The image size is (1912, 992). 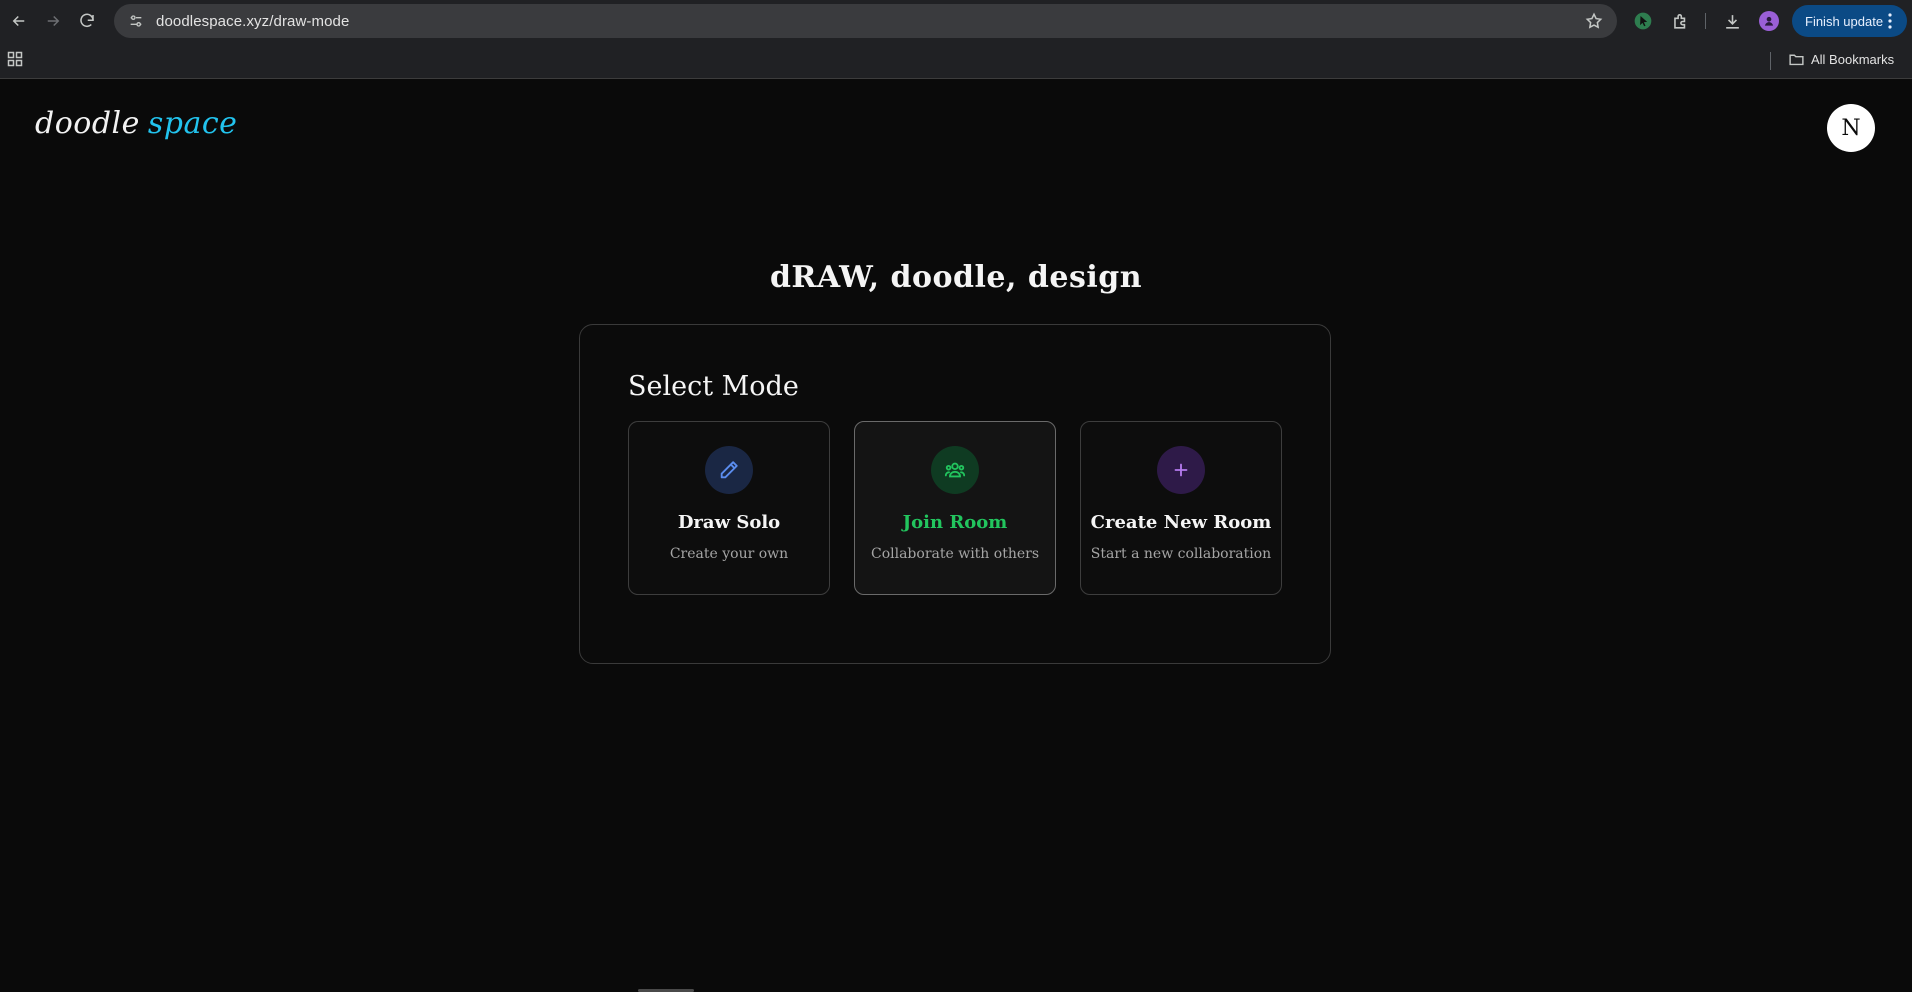 What do you see at coordinates (1594, 21) in the screenshot?
I see `star-icon` at bounding box center [1594, 21].